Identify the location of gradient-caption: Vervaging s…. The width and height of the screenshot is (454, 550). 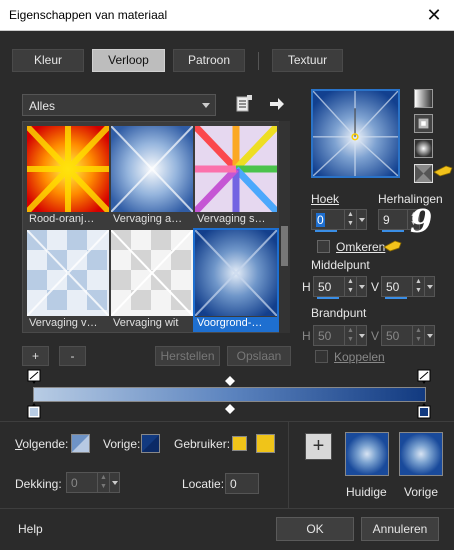
(231, 219).